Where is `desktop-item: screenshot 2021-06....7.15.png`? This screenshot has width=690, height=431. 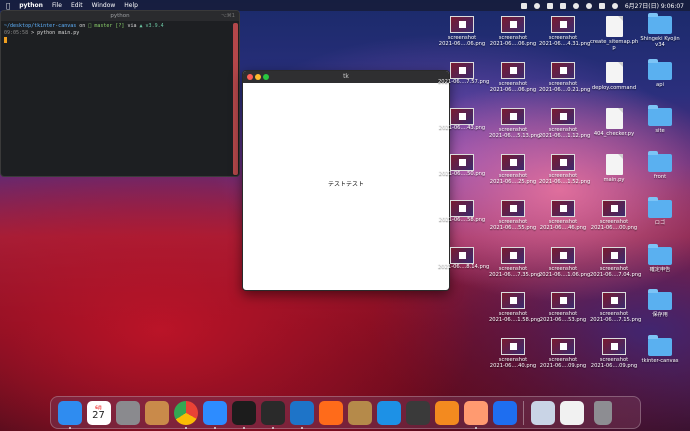
desktop-item: screenshot 2021-06....7.15.png is located at coordinates (615, 307).